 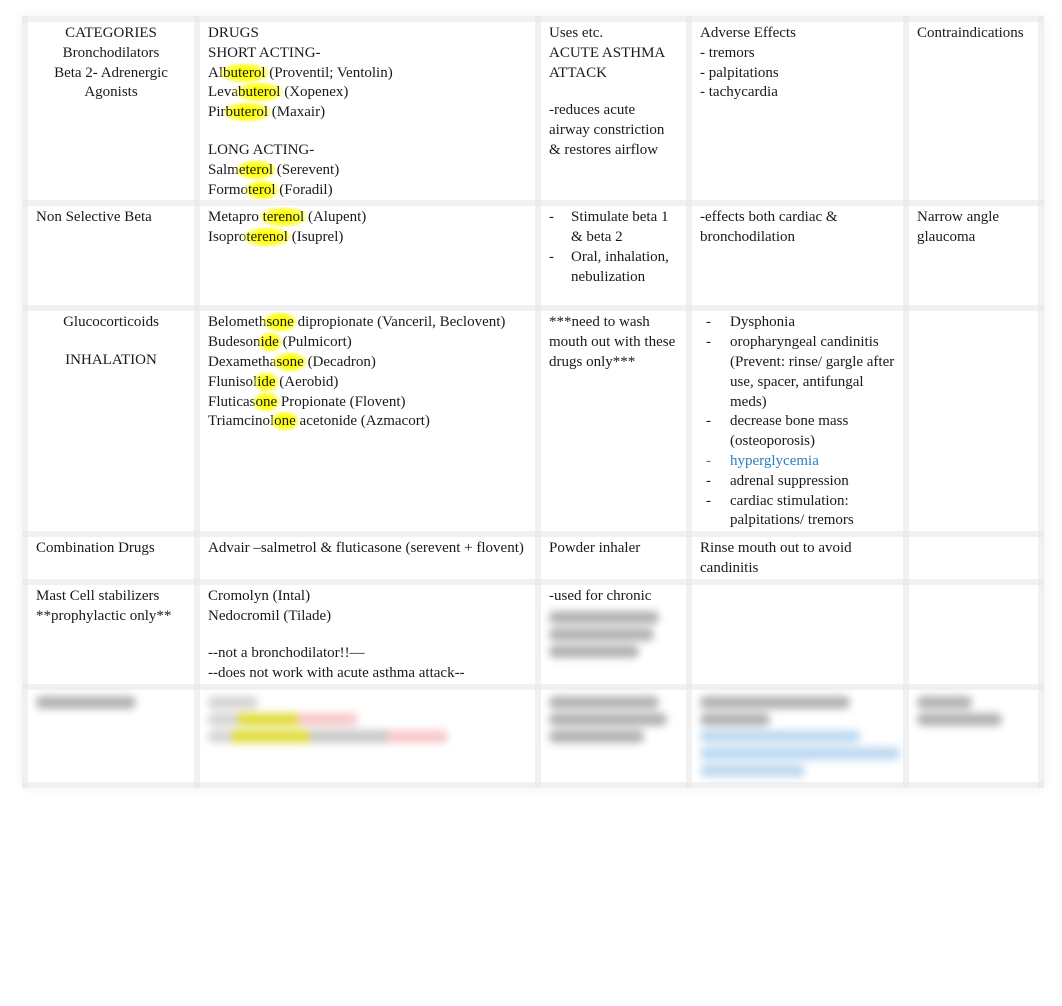 What do you see at coordinates (613, 228) in the screenshot?
I see `uses-item: Stimulate beta 1 & beta 2` at bounding box center [613, 228].